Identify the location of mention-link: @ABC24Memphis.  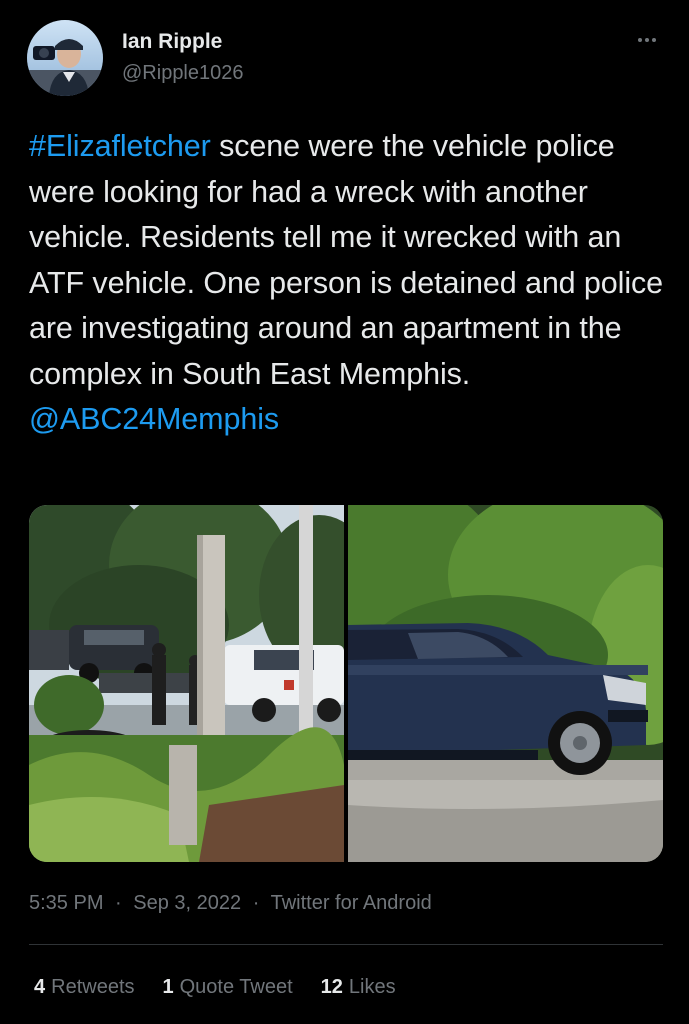
(154, 419).